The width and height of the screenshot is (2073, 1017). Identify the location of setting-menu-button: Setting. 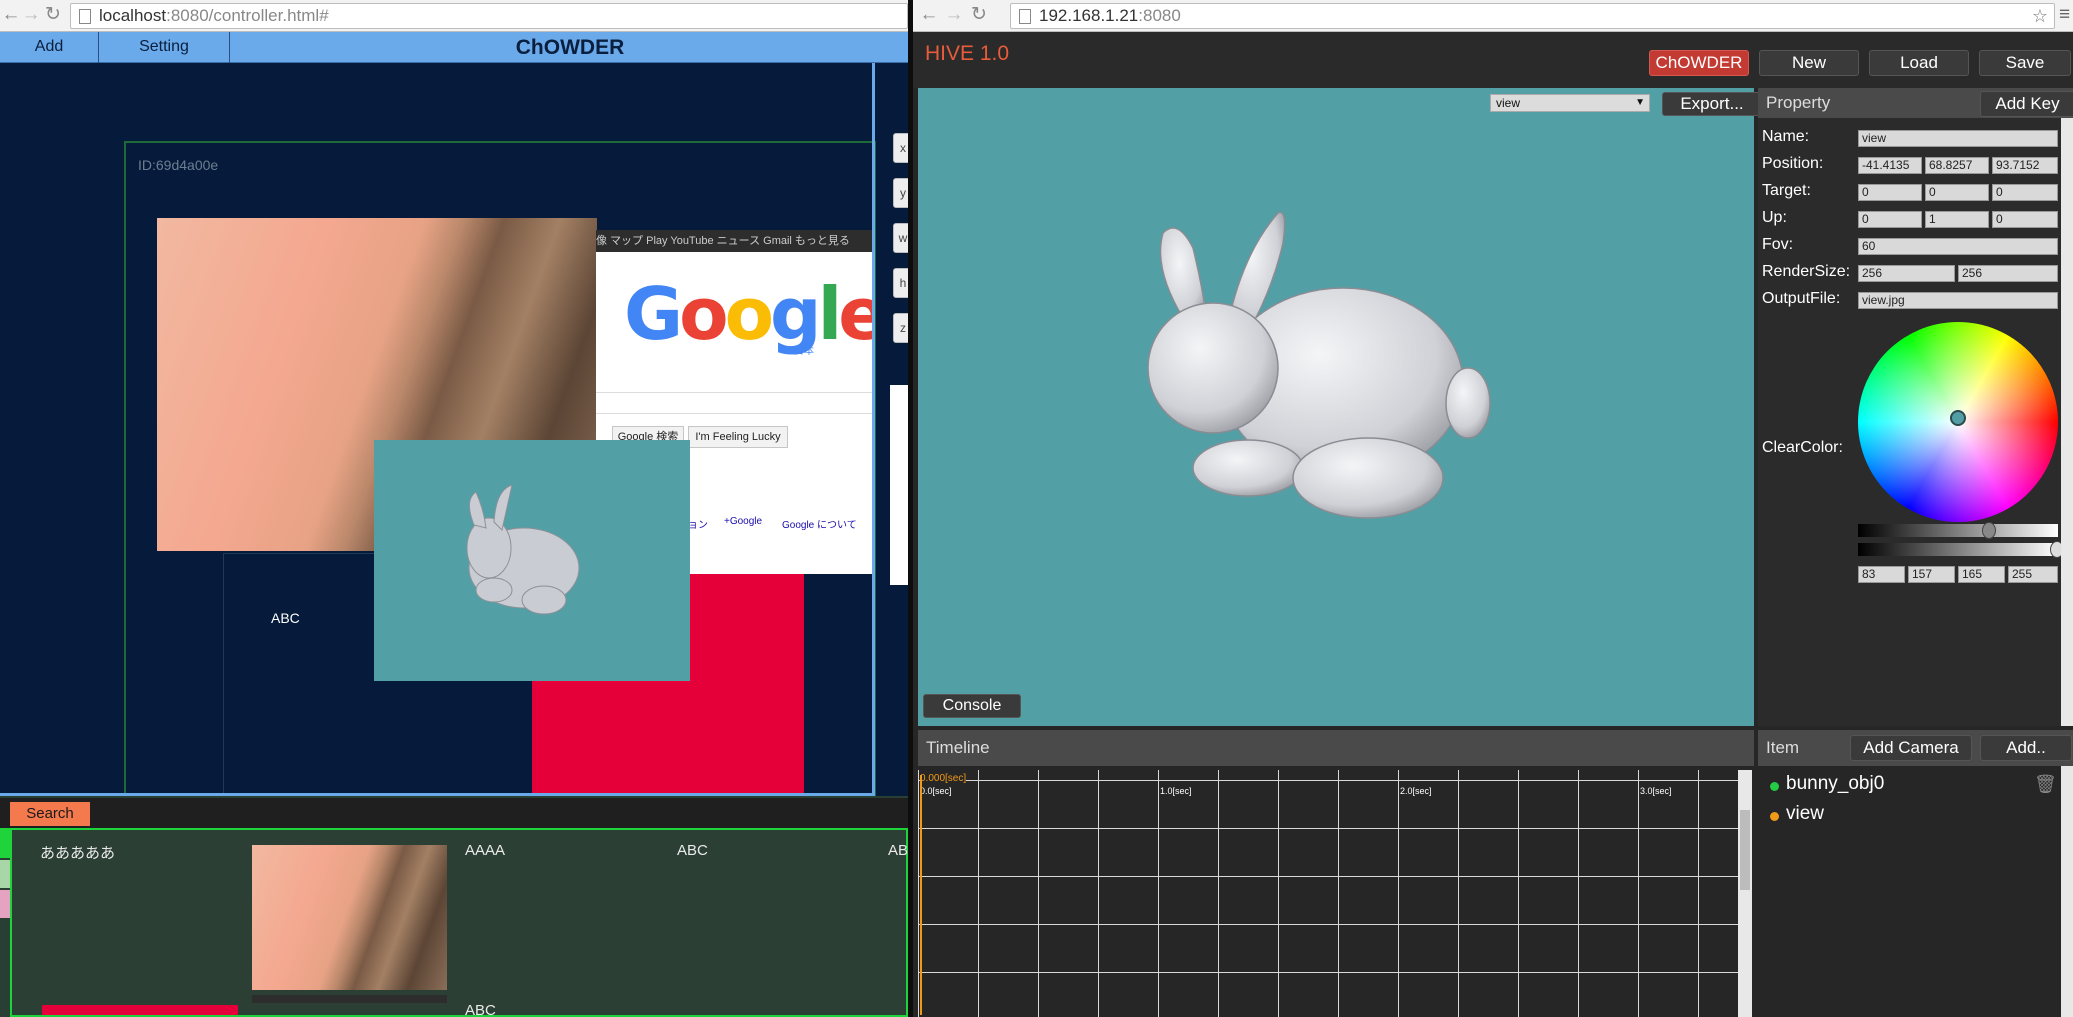
(164, 47).